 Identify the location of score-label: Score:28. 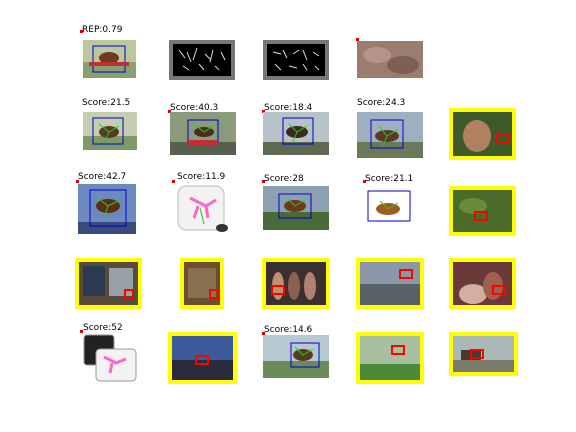
(284, 179).